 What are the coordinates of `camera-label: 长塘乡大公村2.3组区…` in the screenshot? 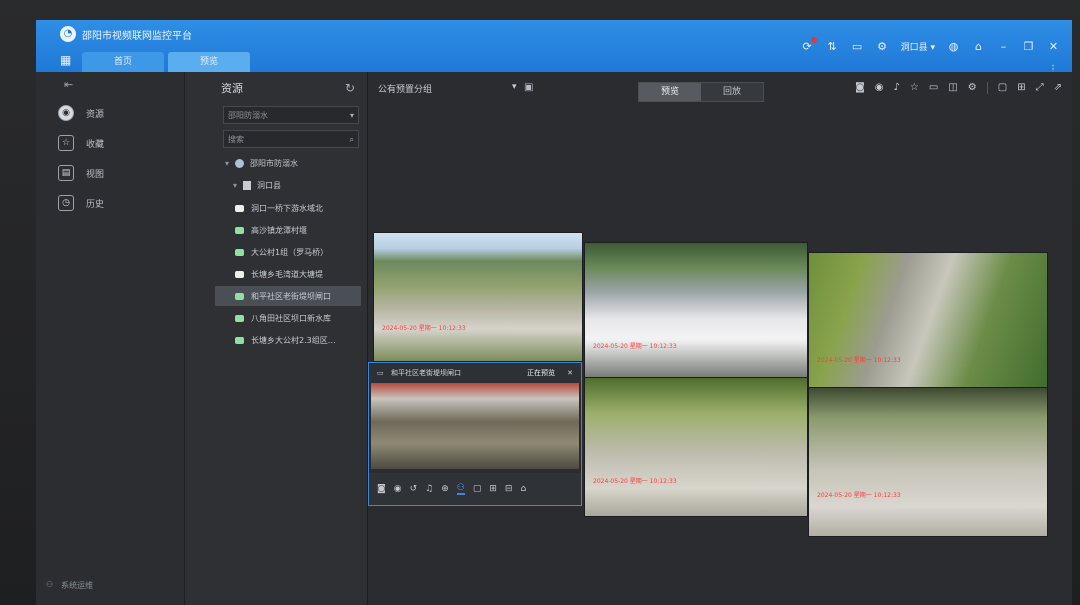 It's located at (293, 340).